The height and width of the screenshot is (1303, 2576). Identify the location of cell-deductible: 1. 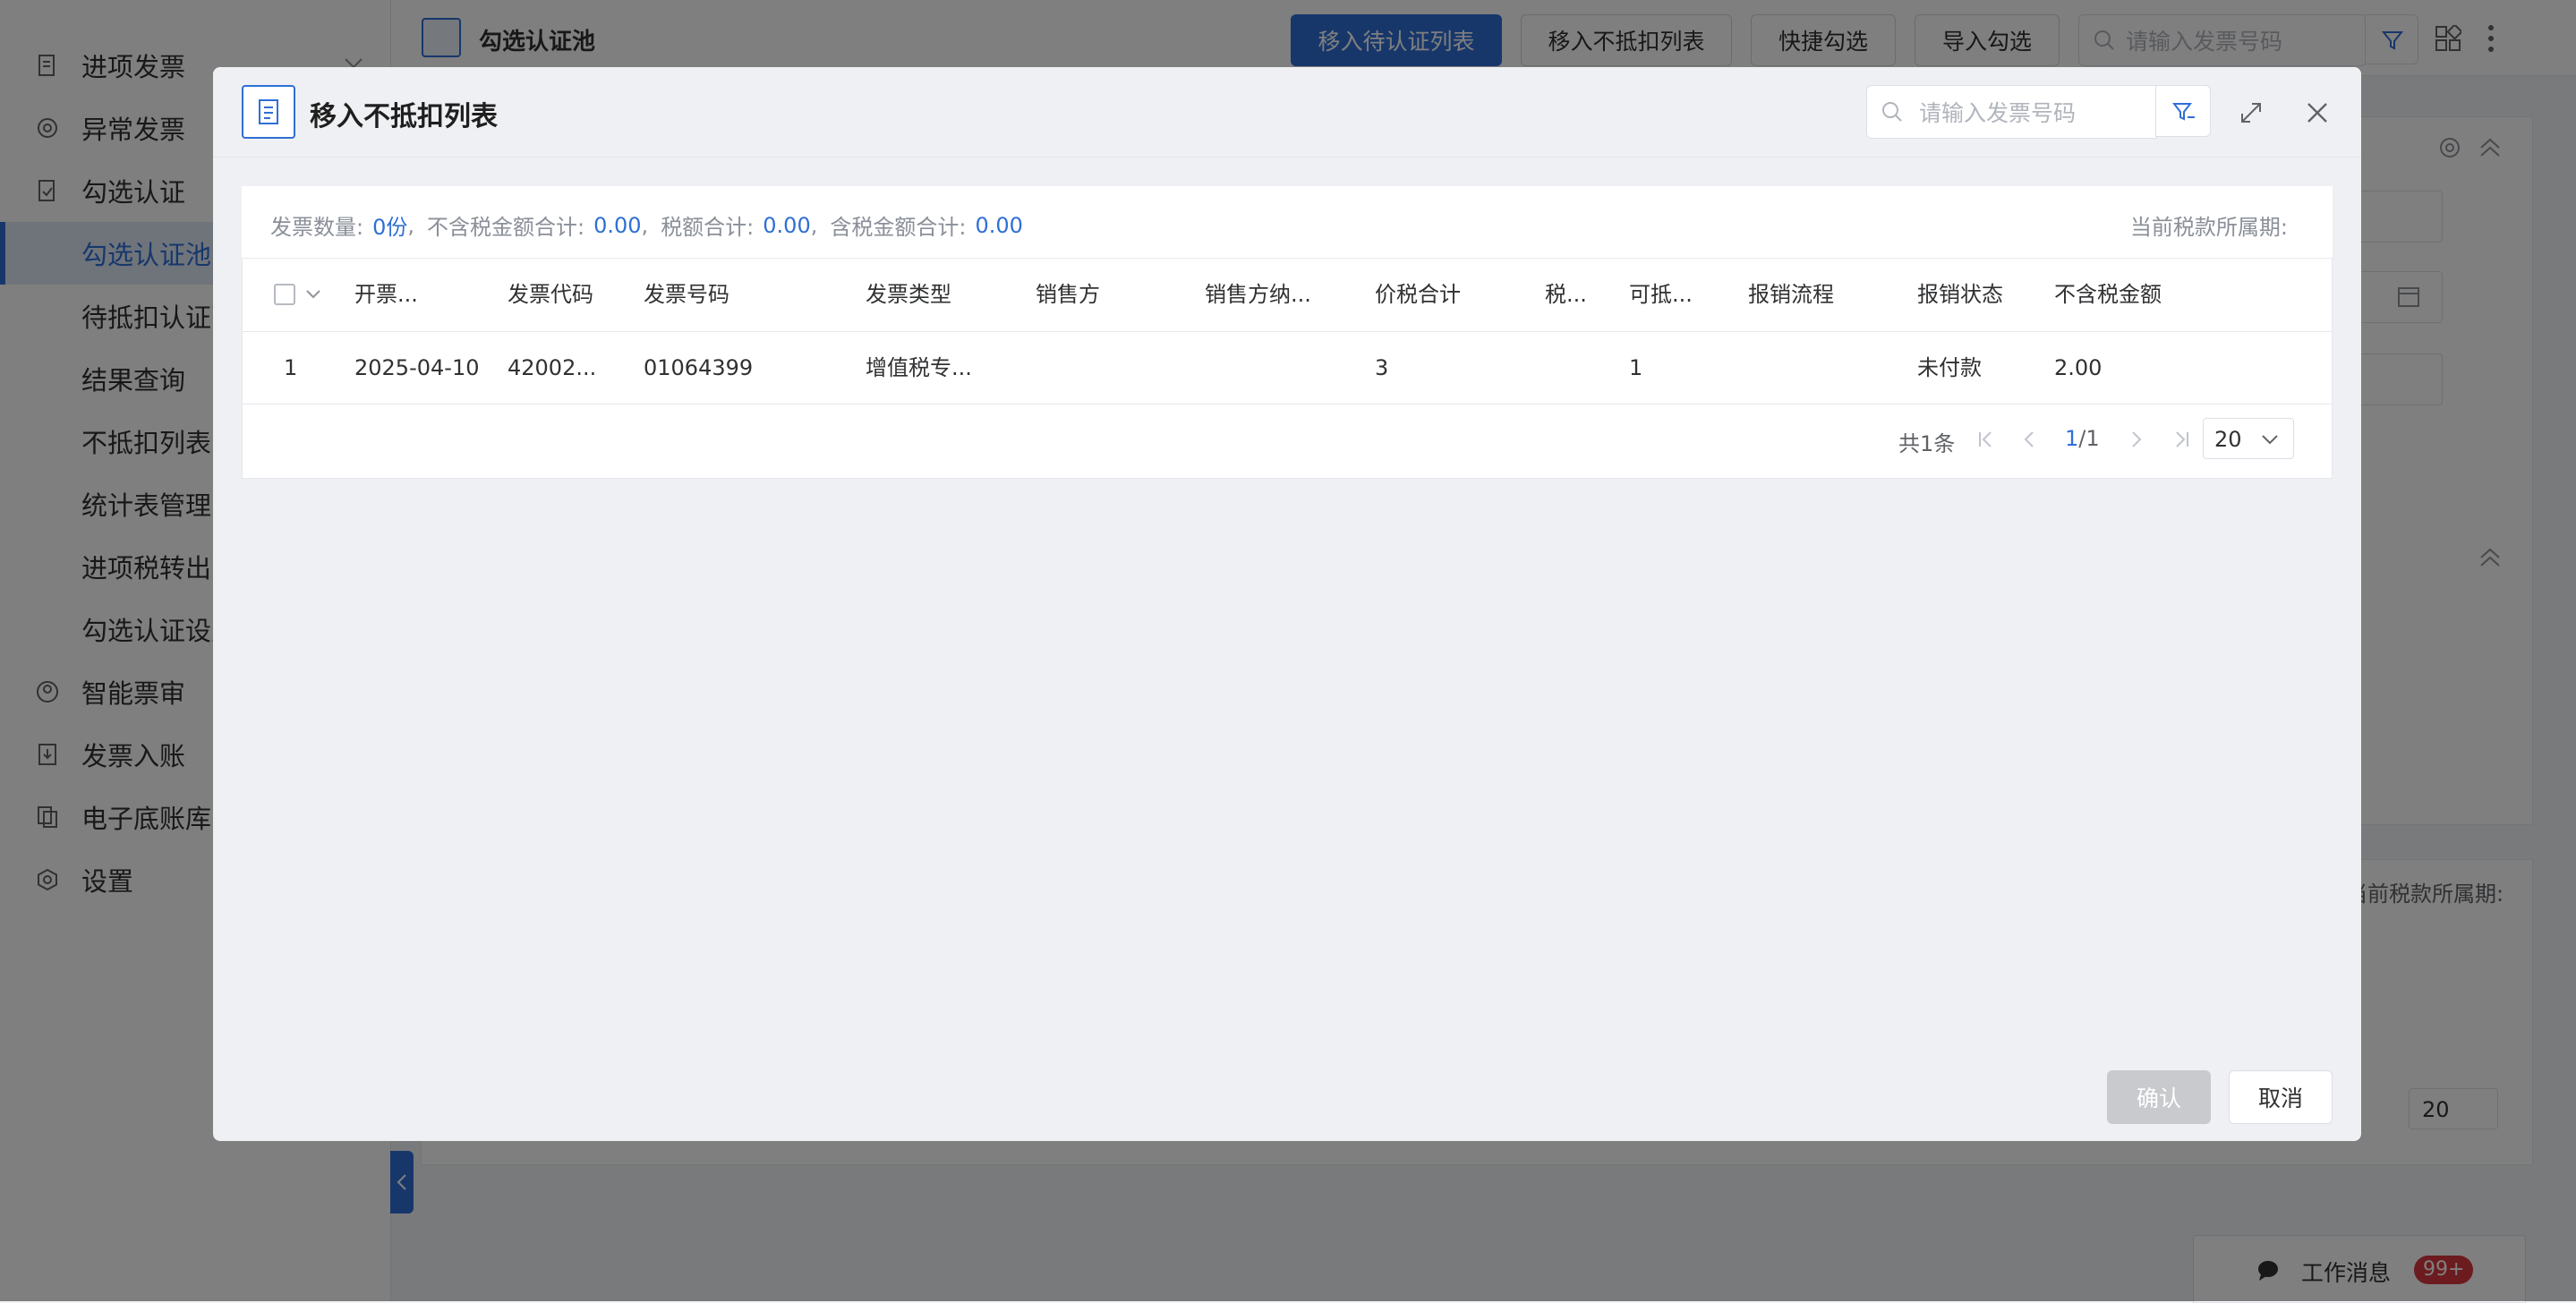
(1636, 367).